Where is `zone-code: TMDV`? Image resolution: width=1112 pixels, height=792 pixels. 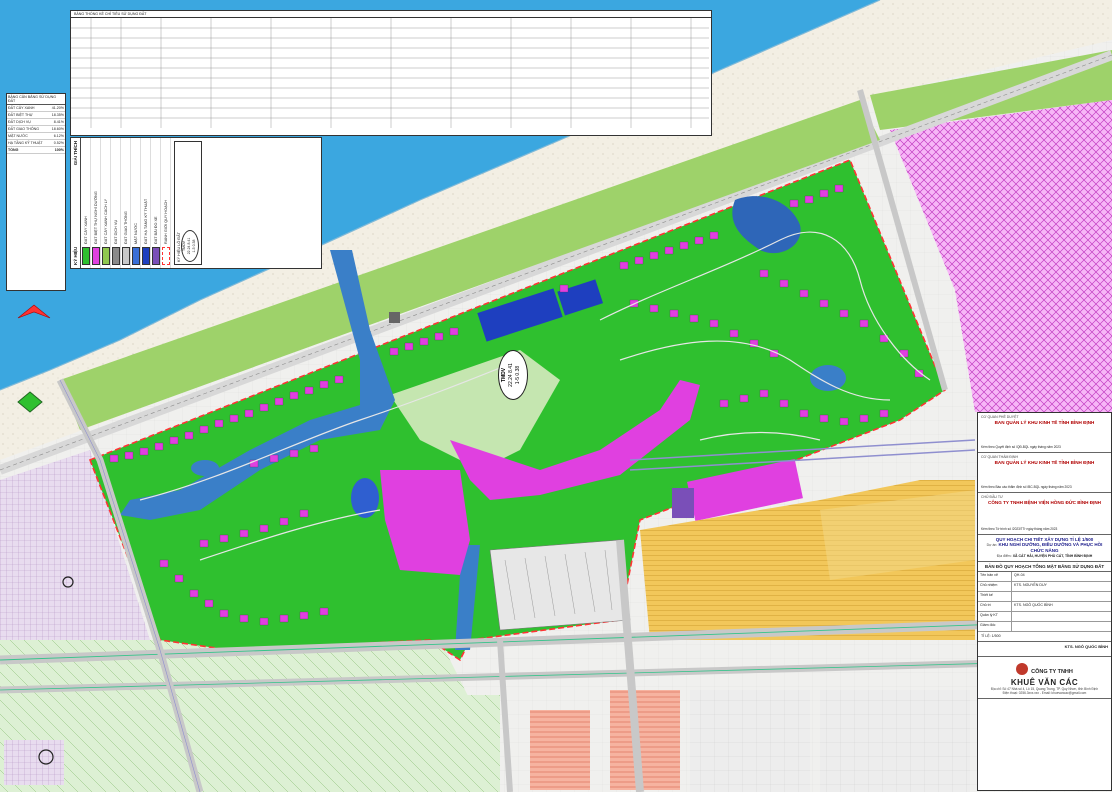 zone-code: TMDV is located at coordinates (504, 375).